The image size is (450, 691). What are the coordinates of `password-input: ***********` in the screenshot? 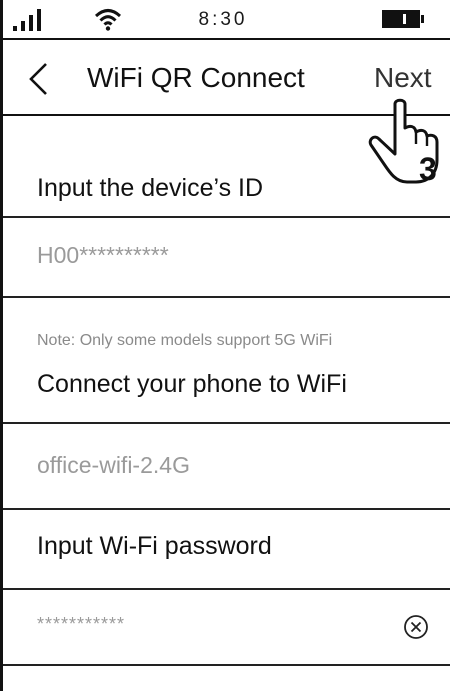 It's located at (81, 624).